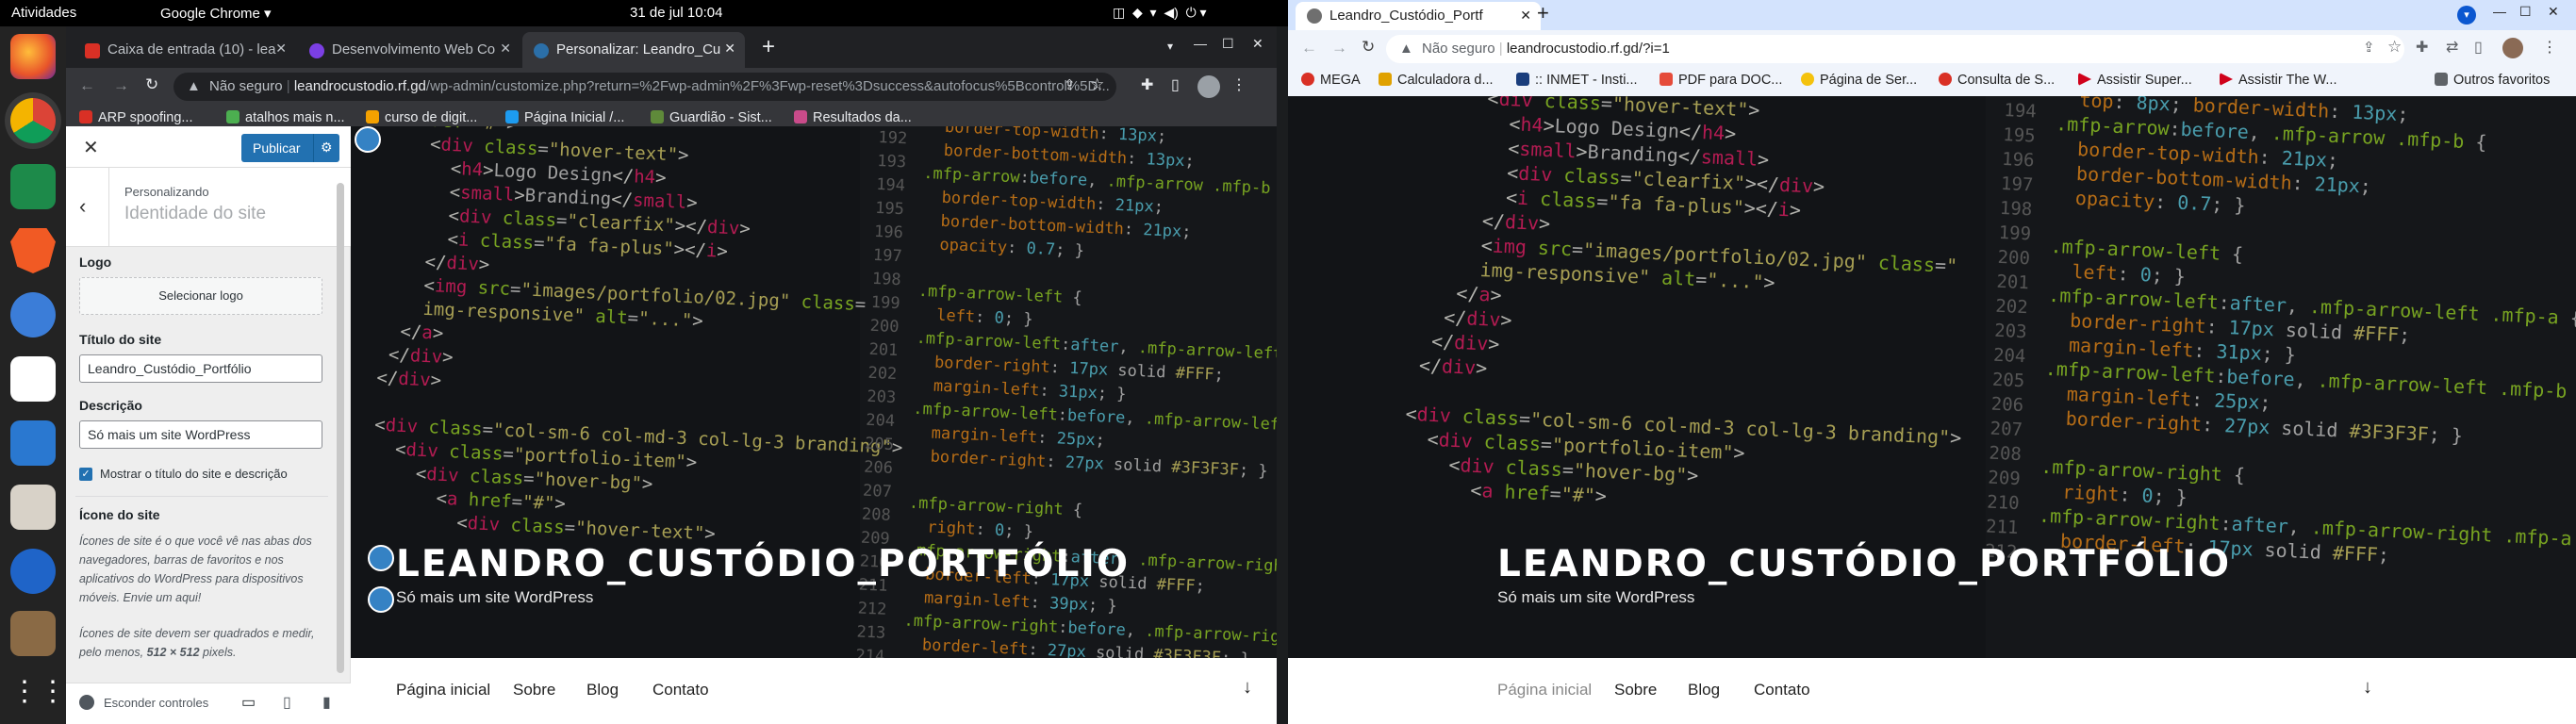  Describe the element at coordinates (676, 13) in the screenshot. I see `clock: 31 de jul 10:04` at that location.